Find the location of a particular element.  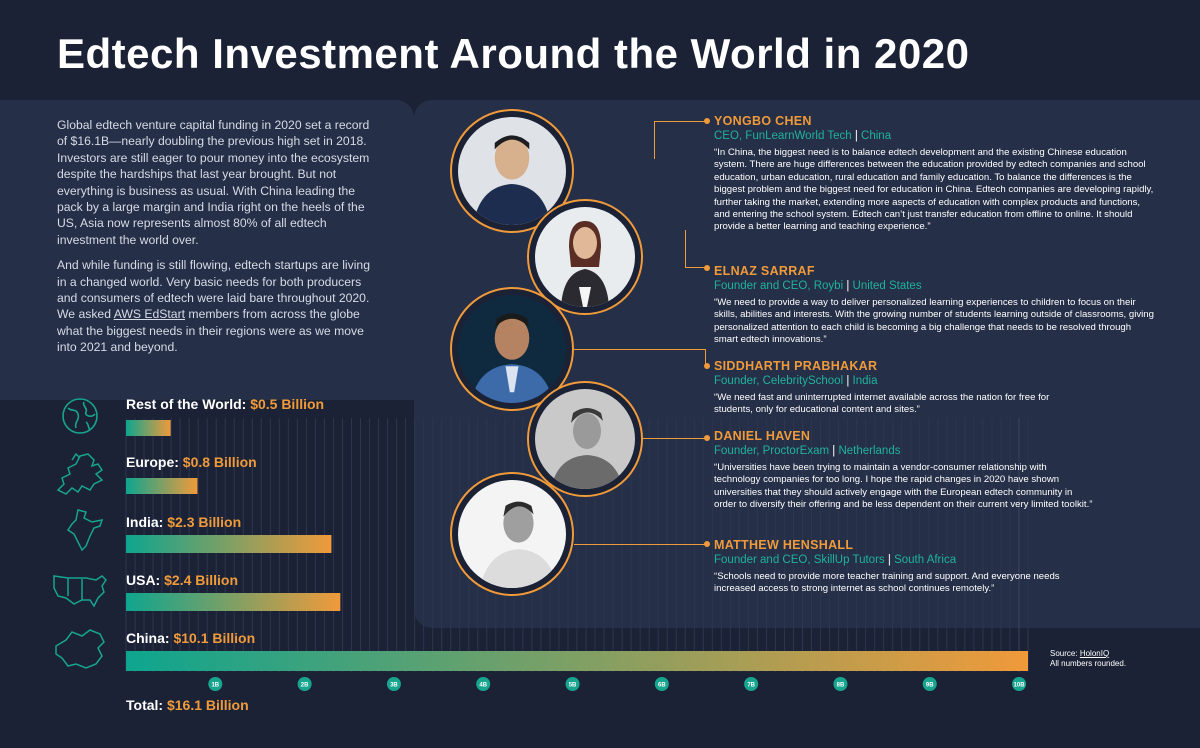

country-text: United States is located at coordinates (887, 286).